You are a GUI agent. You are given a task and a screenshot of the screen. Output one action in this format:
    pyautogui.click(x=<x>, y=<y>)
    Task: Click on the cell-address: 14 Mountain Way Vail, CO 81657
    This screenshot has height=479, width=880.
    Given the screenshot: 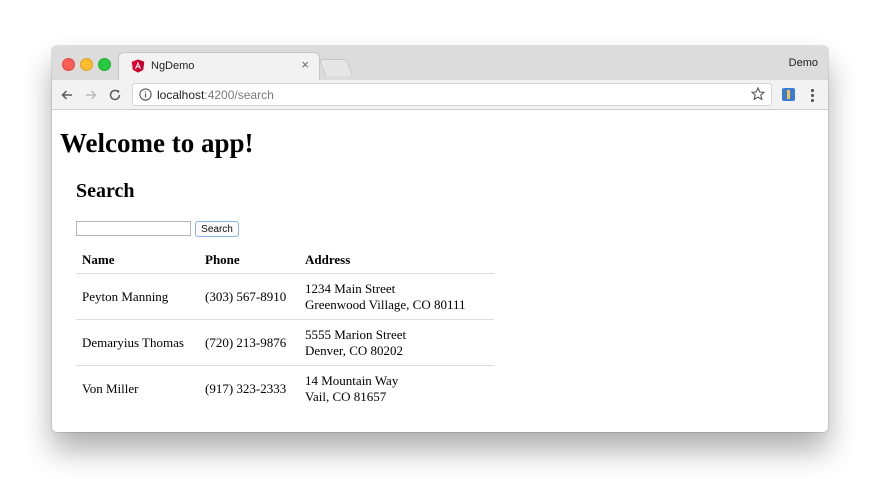 What is the action you would take?
    pyautogui.click(x=396, y=389)
    